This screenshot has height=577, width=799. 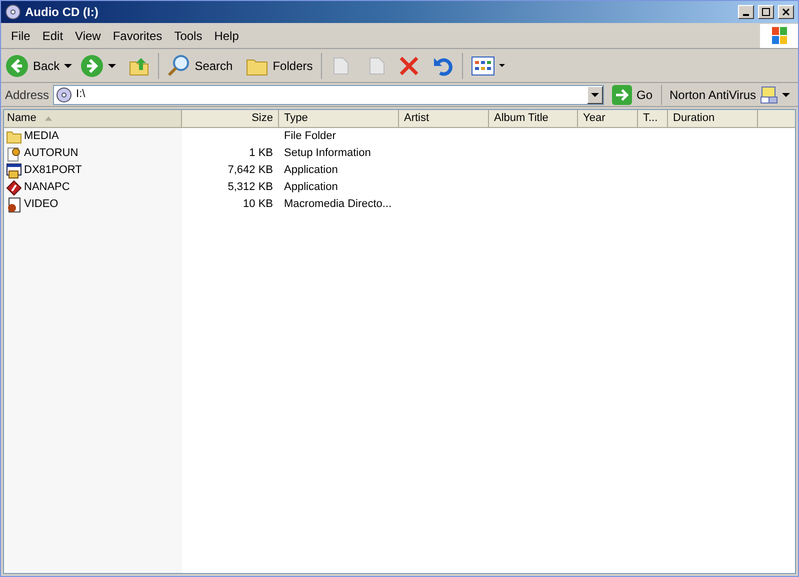 What do you see at coordinates (608, 119) in the screenshot?
I see `column-header: Year` at bounding box center [608, 119].